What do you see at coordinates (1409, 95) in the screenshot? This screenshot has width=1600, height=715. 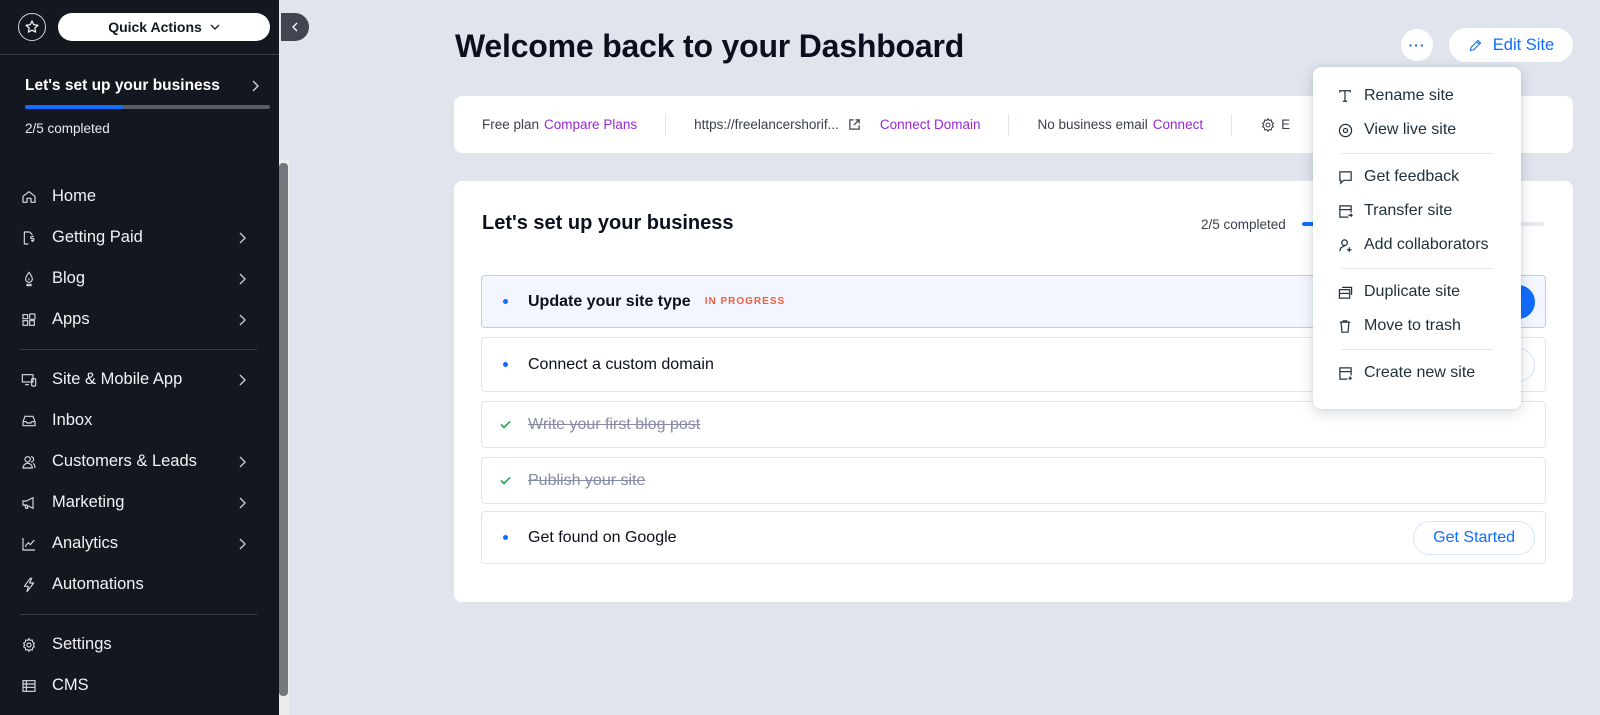 I see `menu-item-label: Rename site` at bounding box center [1409, 95].